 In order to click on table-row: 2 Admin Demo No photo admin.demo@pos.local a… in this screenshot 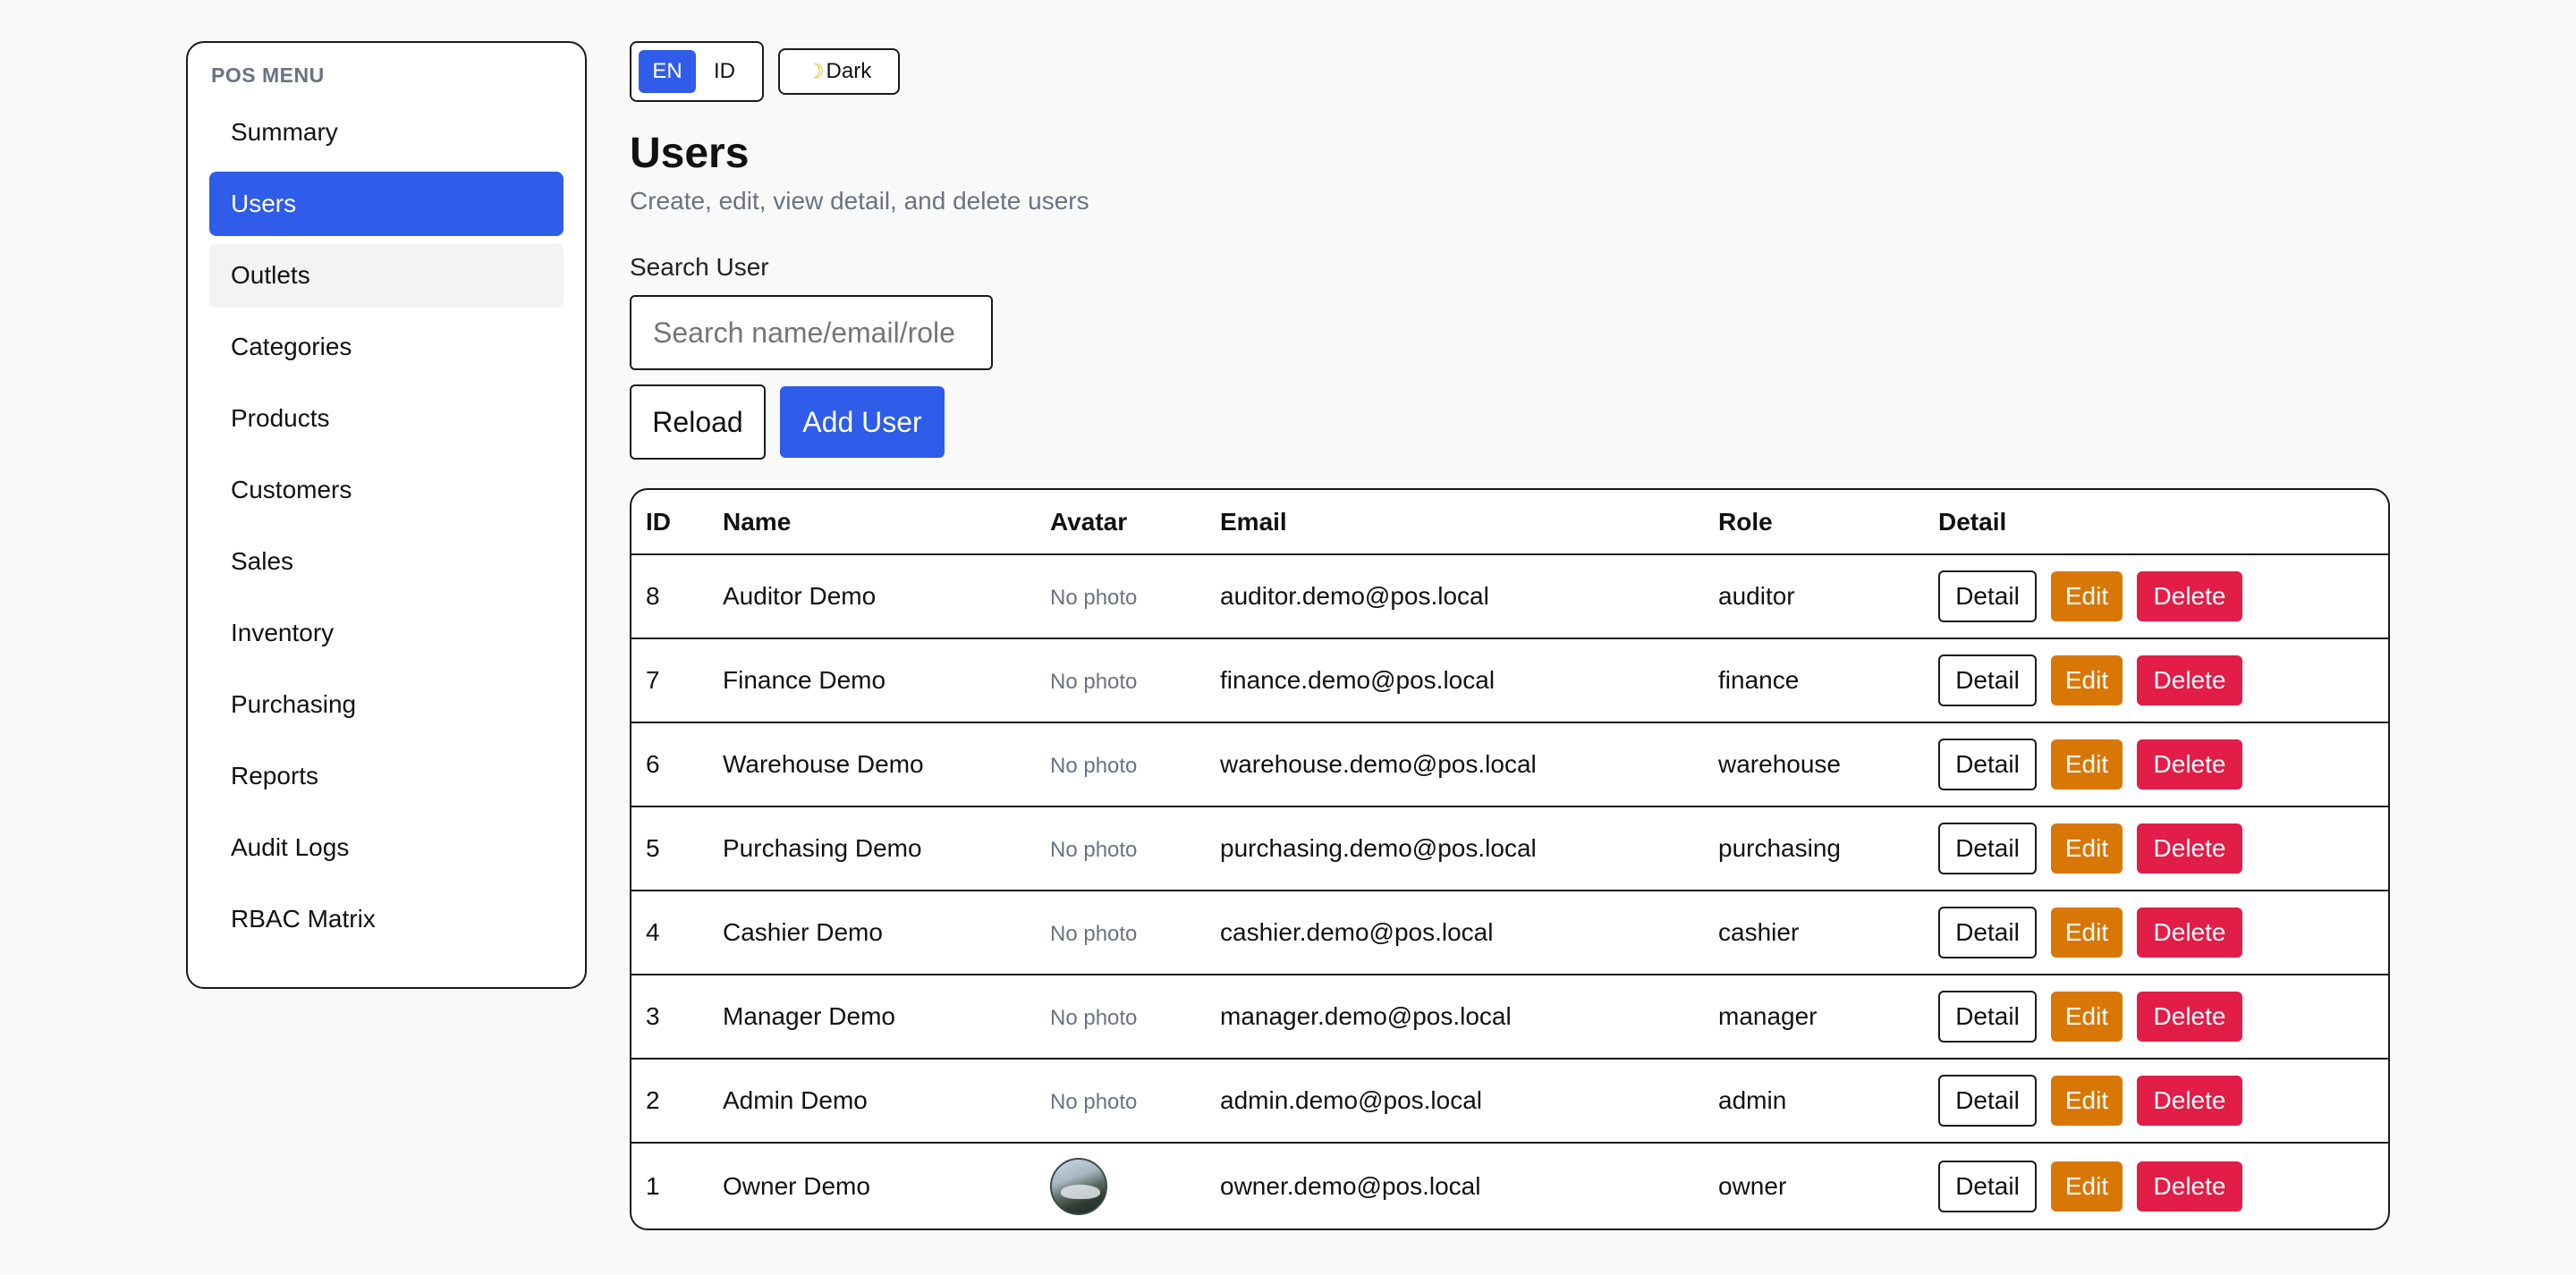, I will do `click(1509, 1101)`.